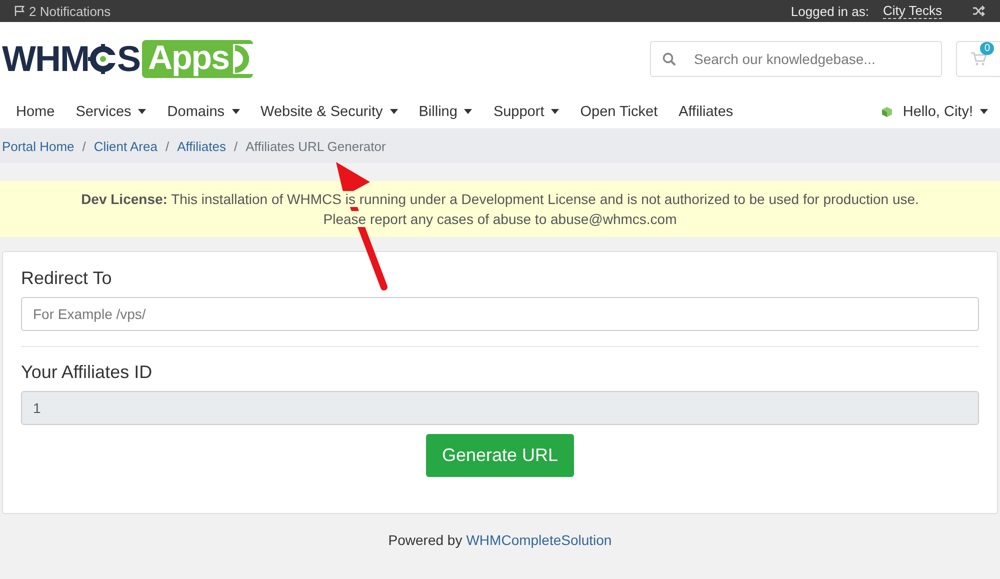  I want to click on notifications-link: 2 Notifications, so click(62, 11).